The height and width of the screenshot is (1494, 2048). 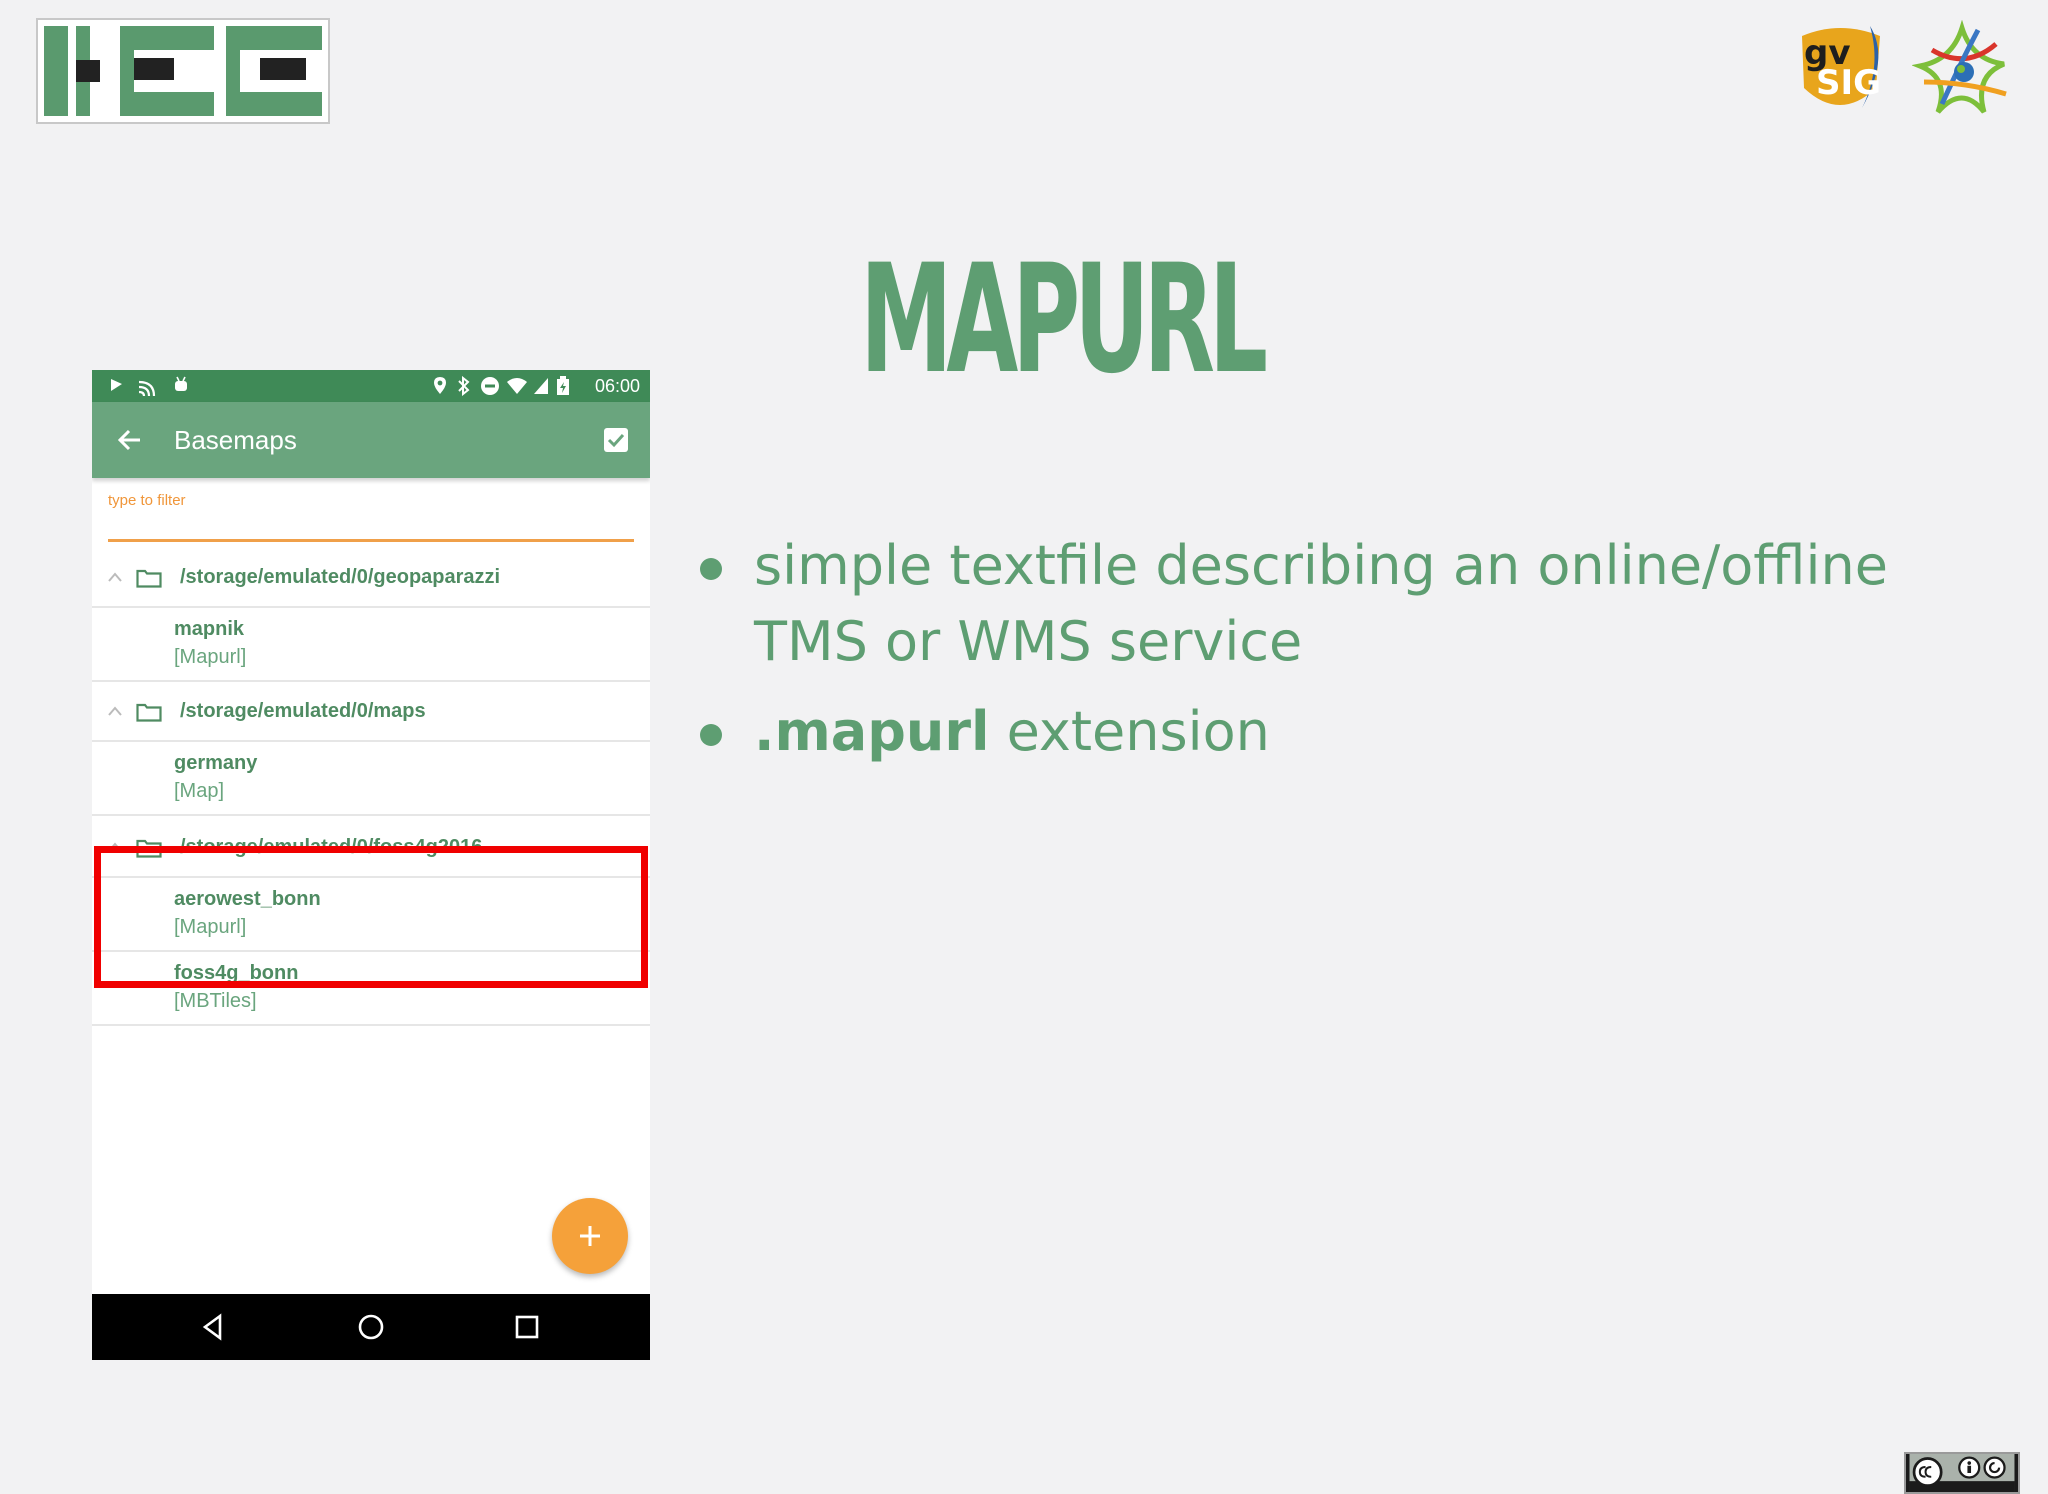 What do you see at coordinates (371, 645) in the screenshot?
I see `list-item-mapnik: mapnik [Mapurl]` at bounding box center [371, 645].